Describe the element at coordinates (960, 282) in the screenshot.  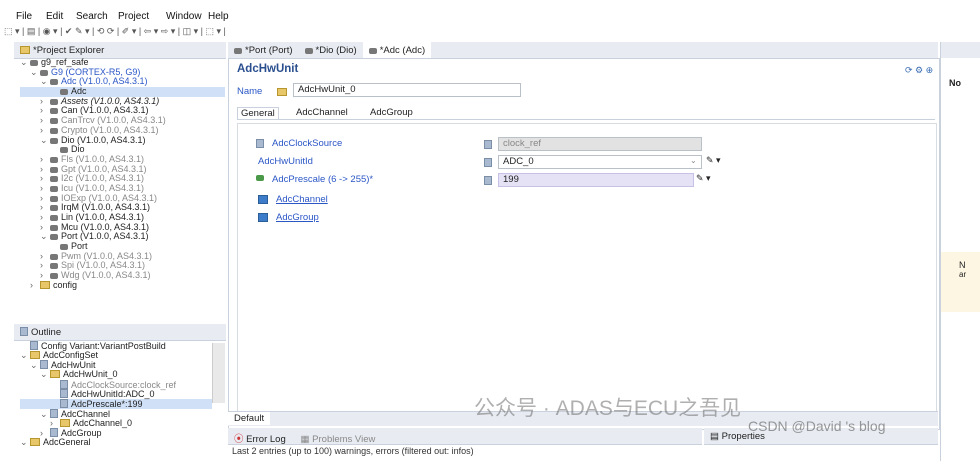
I see `right-panel-note: N ar` at that location.